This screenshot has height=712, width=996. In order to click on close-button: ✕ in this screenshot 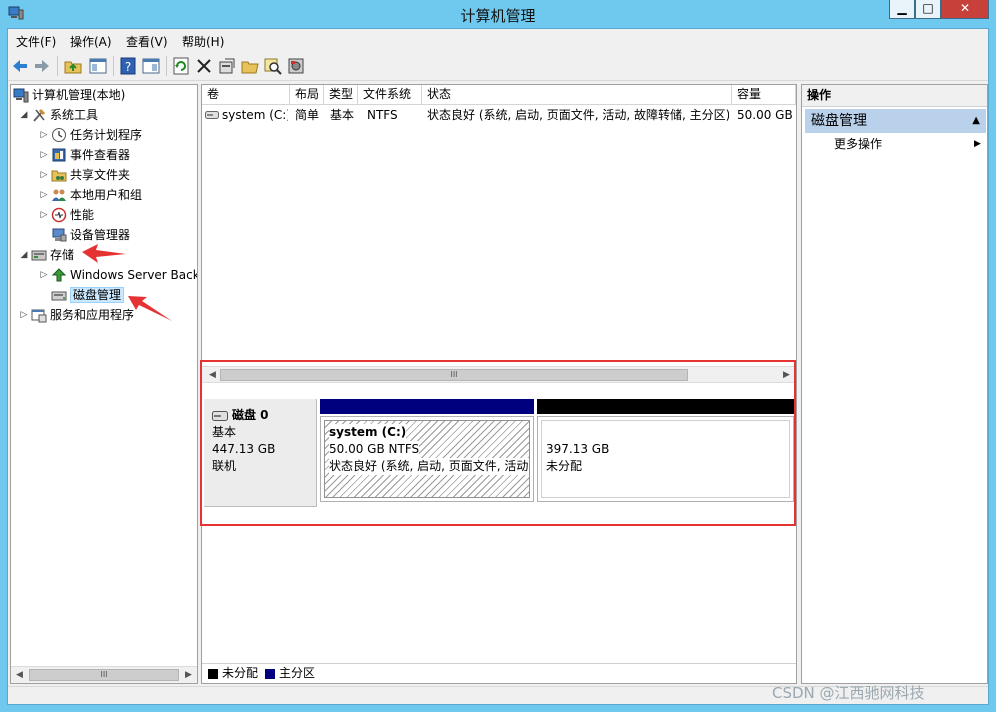, I will do `click(965, 9)`.